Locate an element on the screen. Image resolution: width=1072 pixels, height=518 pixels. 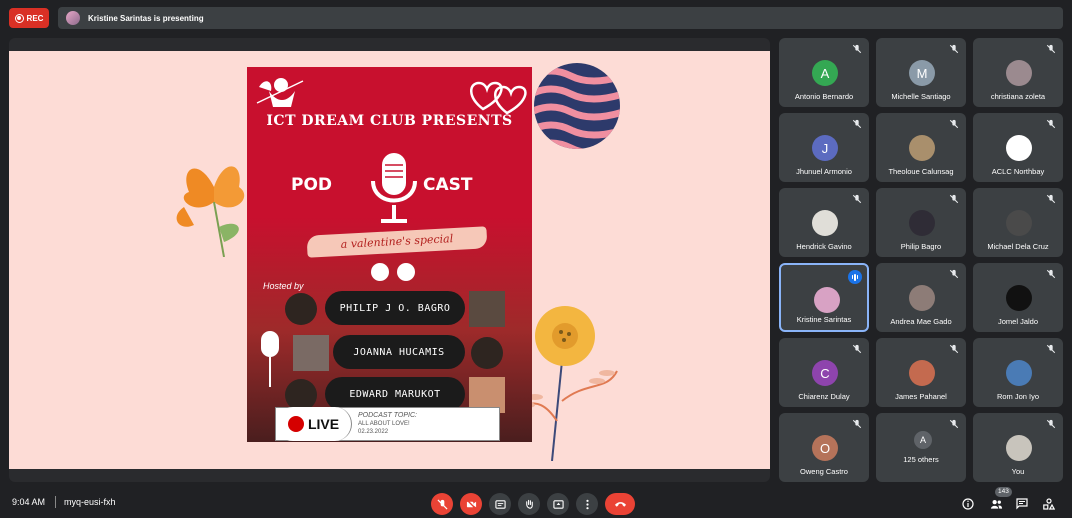
divider is located at coordinates (55, 502).